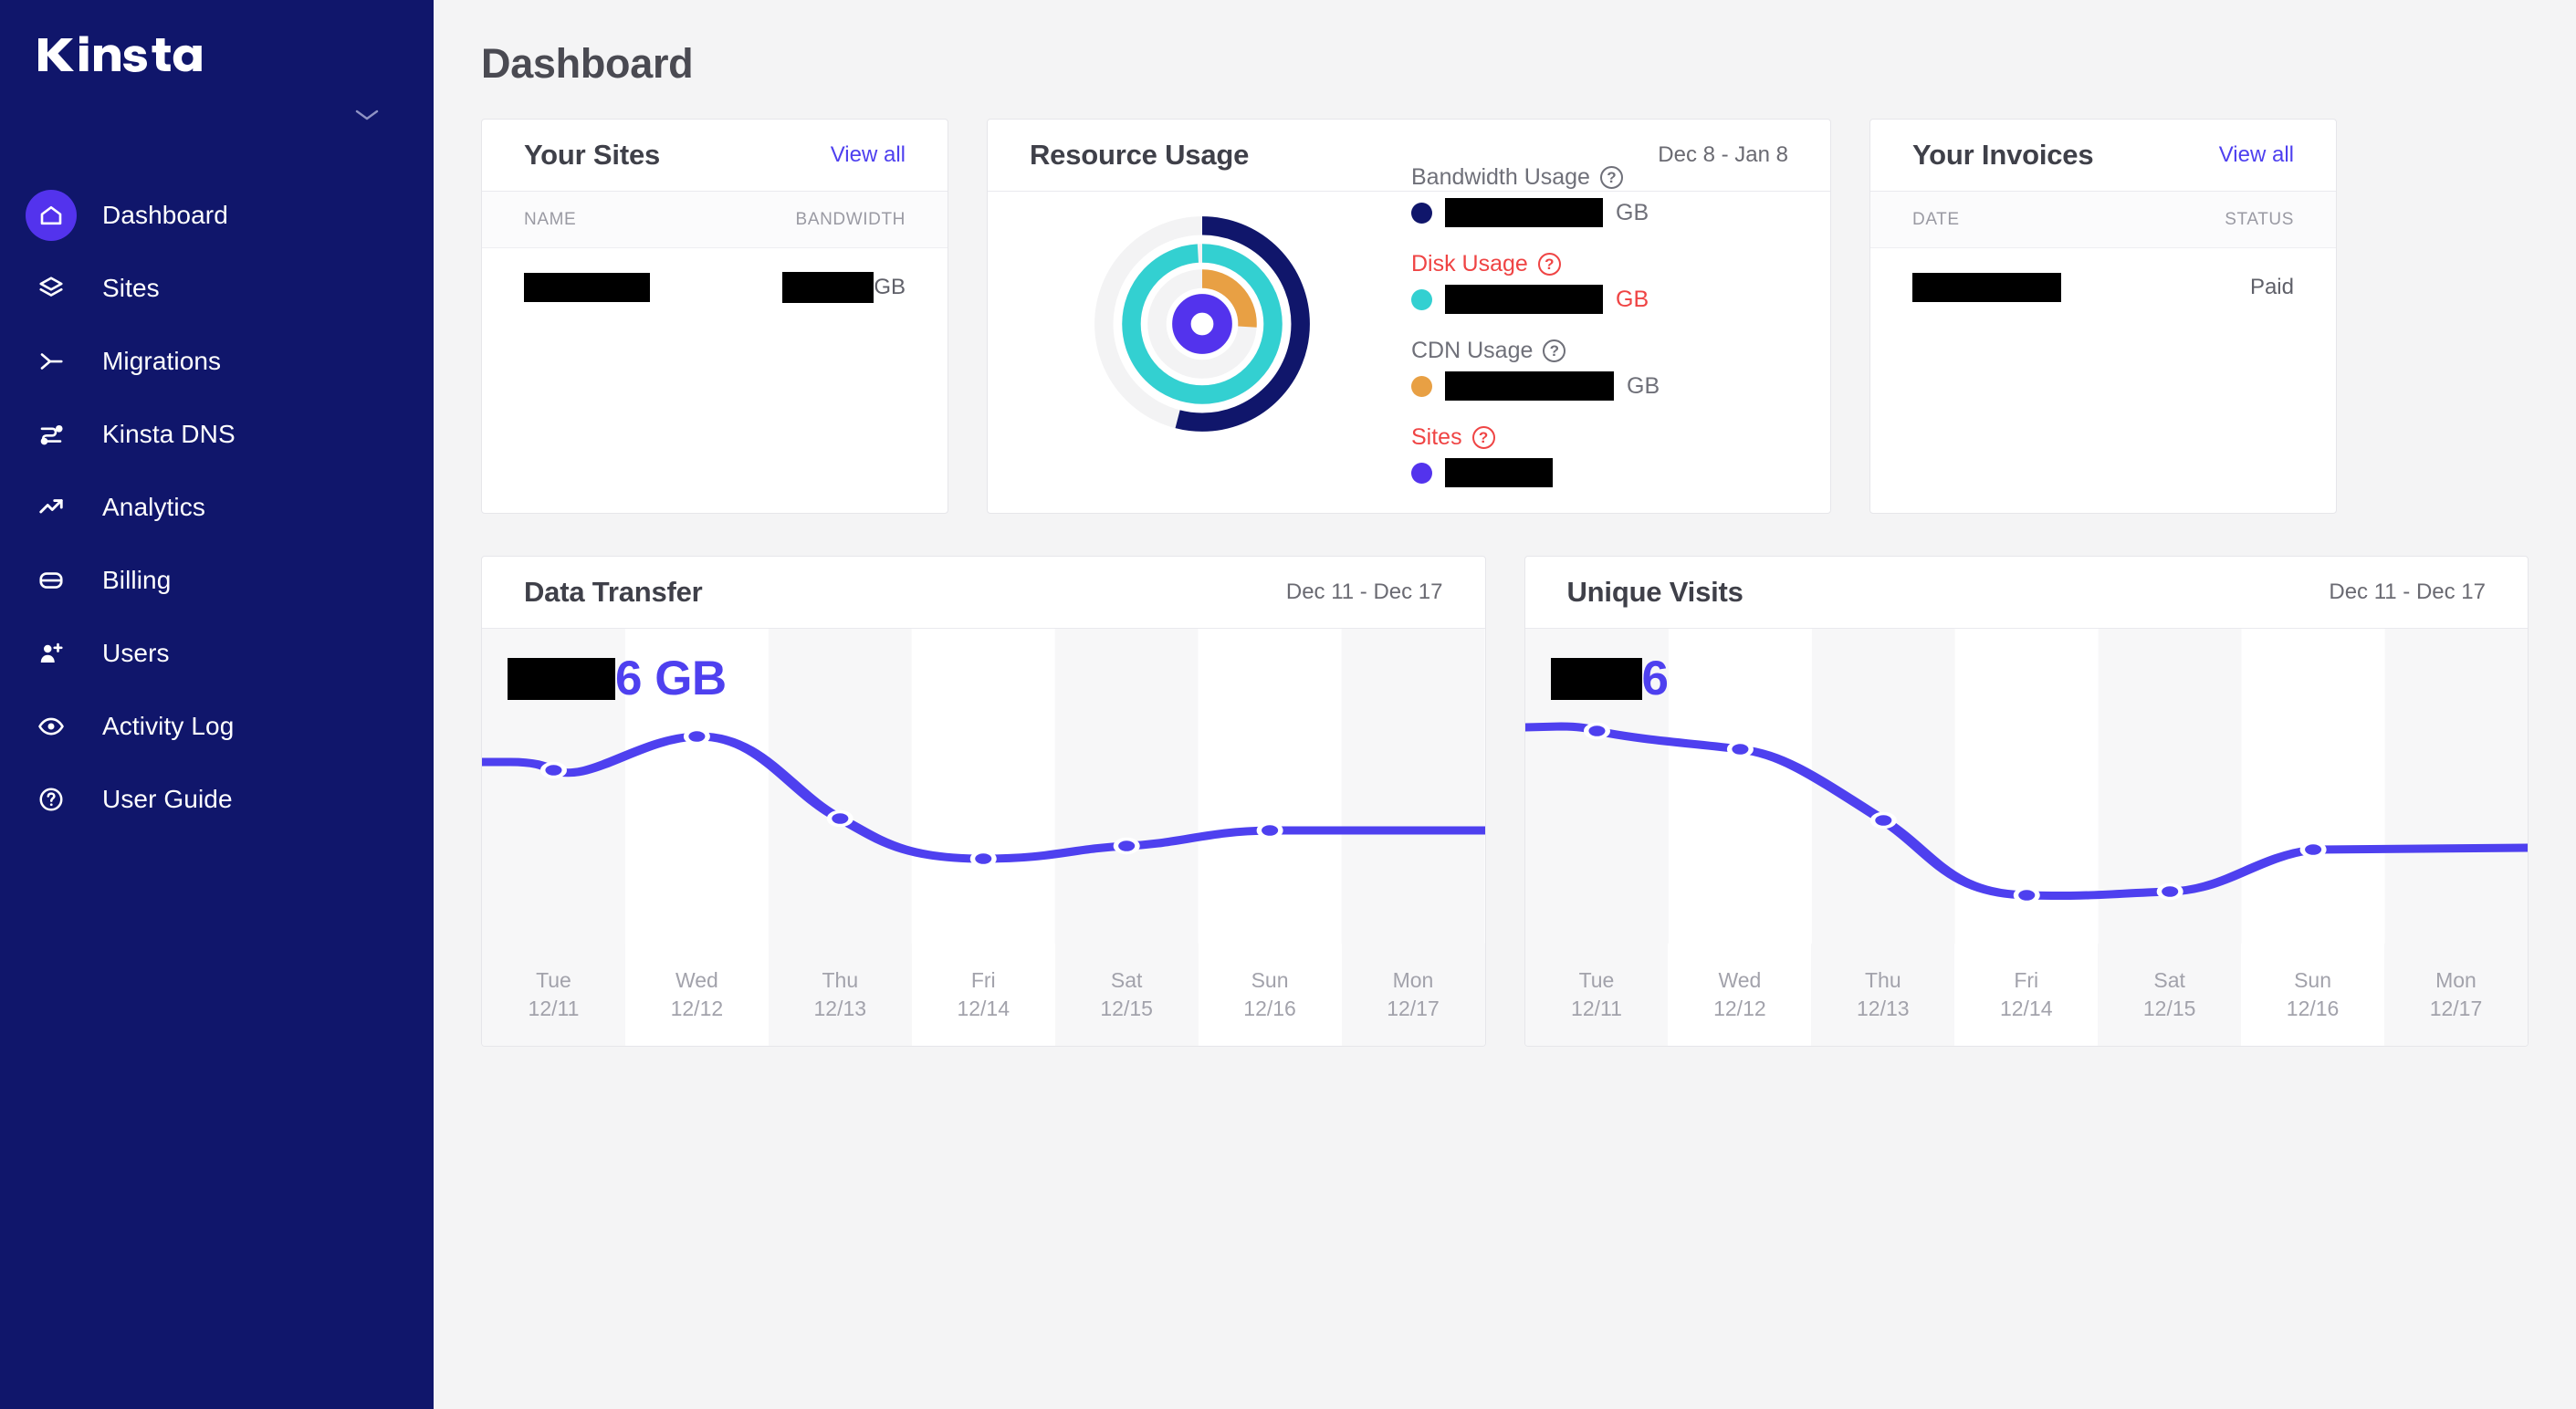 This screenshot has height=1409, width=2576. What do you see at coordinates (1740, 980) in the screenshot?
I see `axis-tick-day: Wed` at bounding box center [1740, 980].